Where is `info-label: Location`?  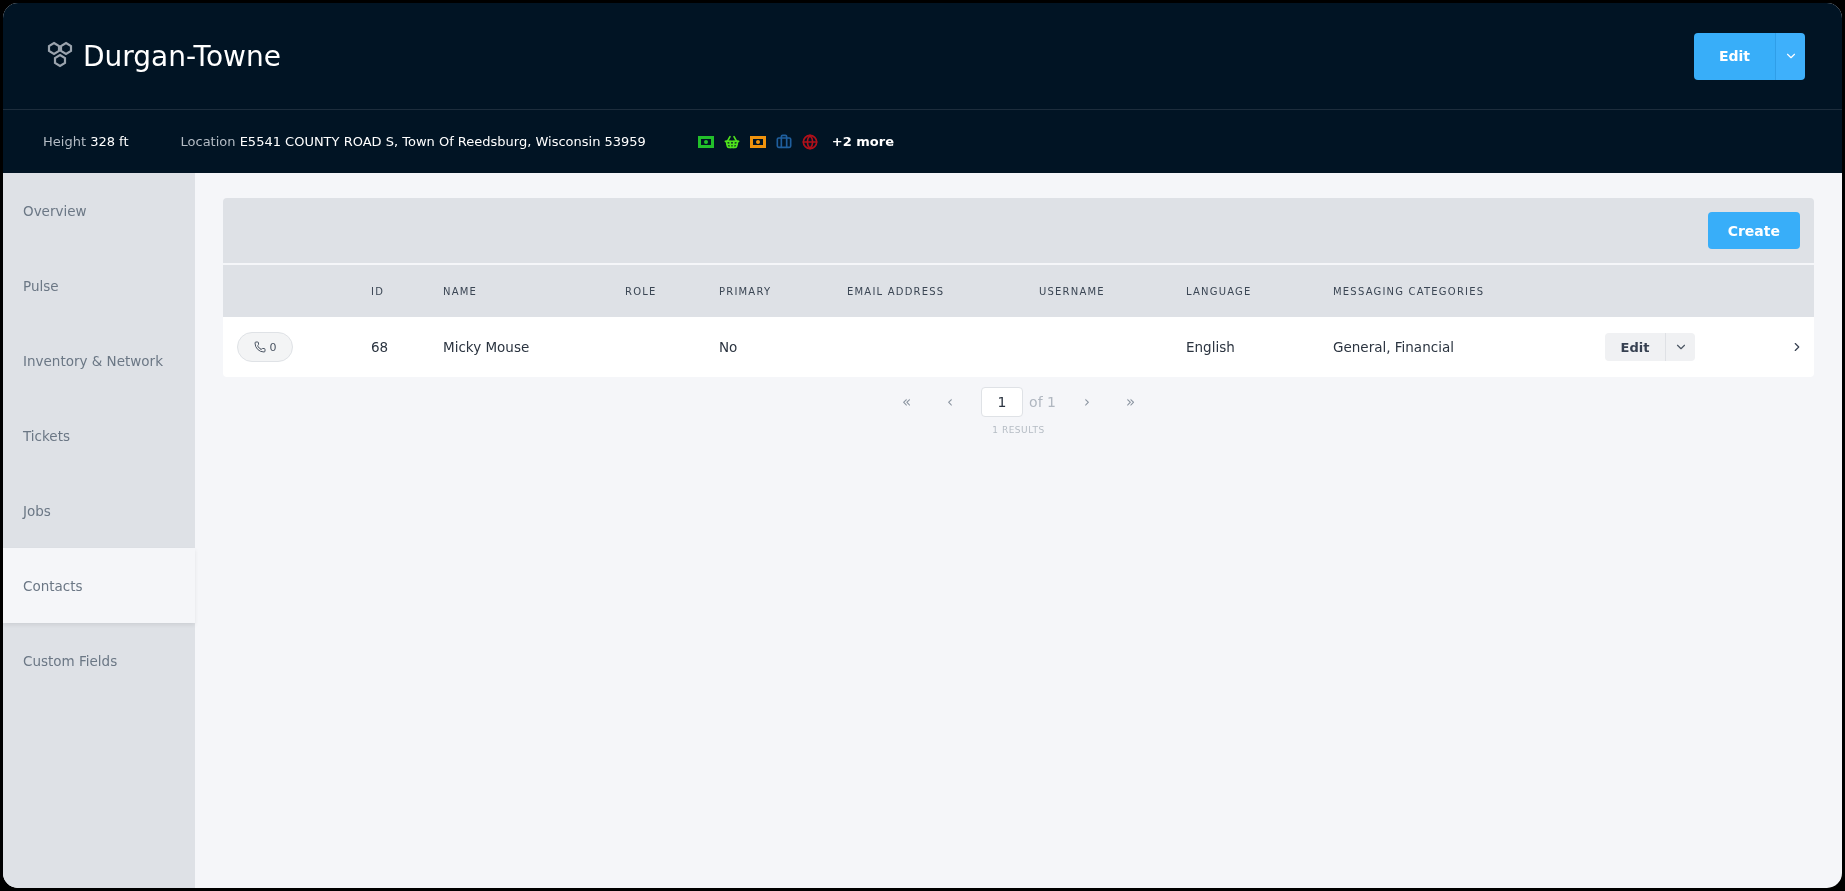 info-label: Location is located at coordinates (208, 141).